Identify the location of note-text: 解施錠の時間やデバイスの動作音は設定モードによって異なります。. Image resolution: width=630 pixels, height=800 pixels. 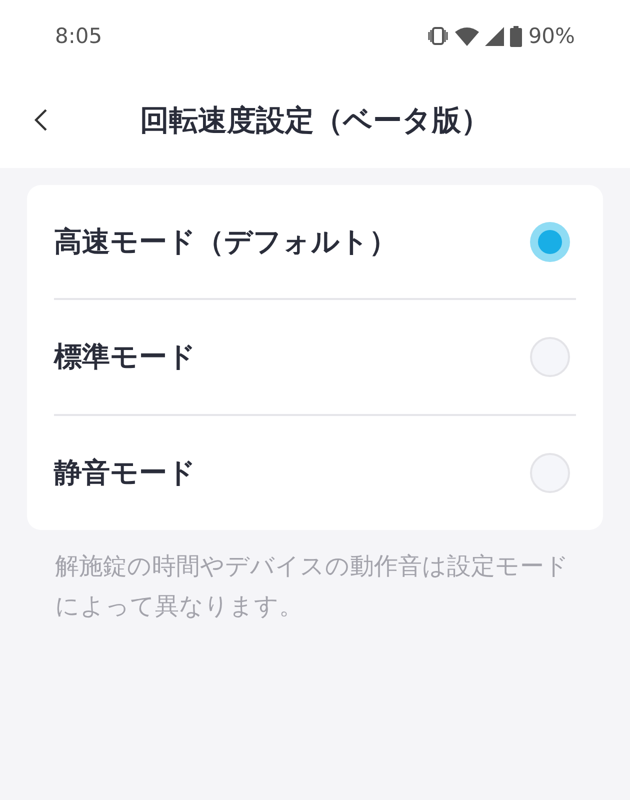
(312, 586).